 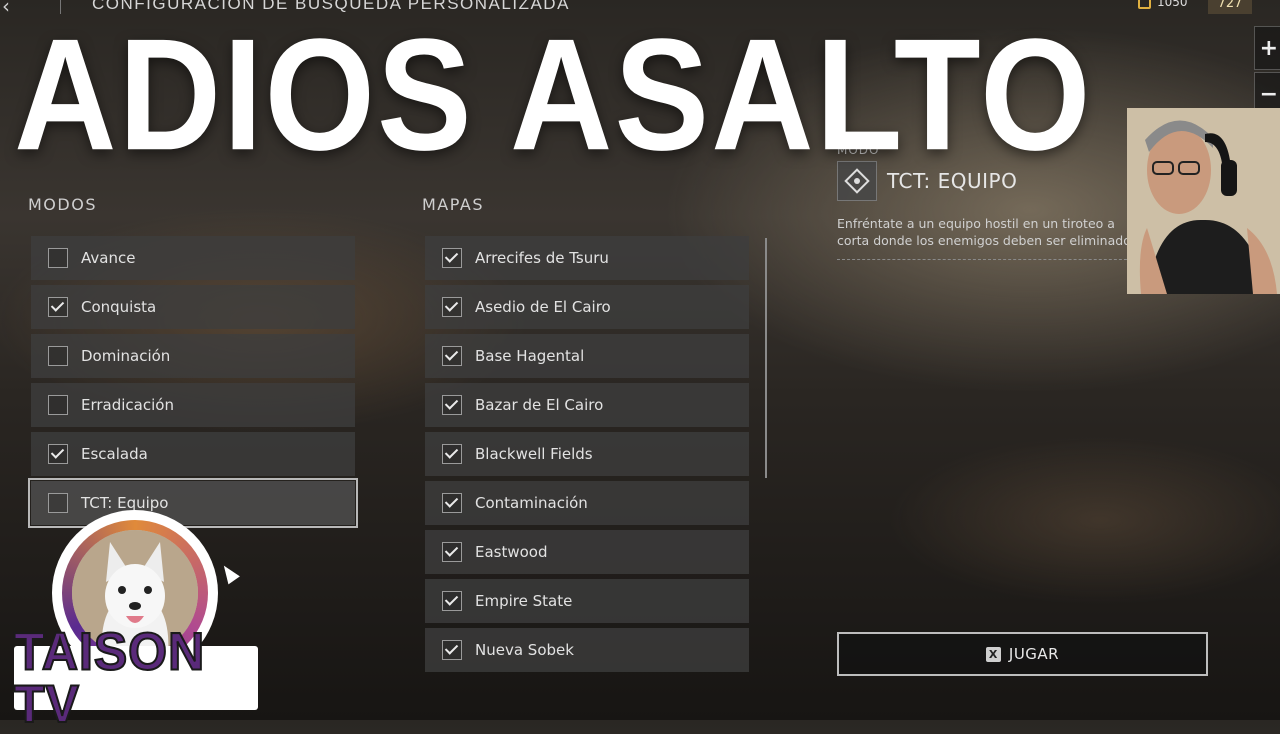 I want to click on map-label: Eastwood, so click(x=511, y=552).